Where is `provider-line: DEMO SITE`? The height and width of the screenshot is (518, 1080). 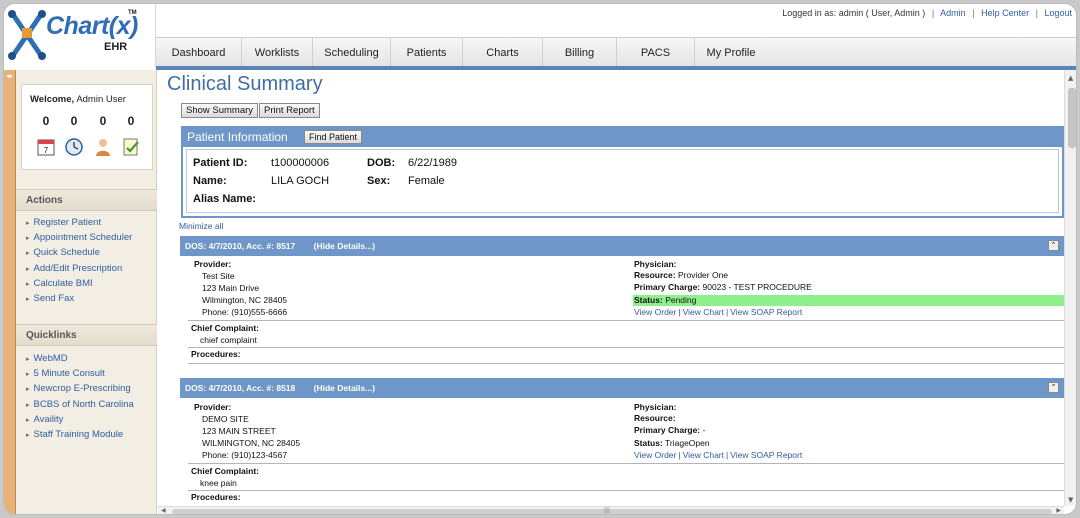
provider-line: DEMO SITE is located at coordinates (225, 419).